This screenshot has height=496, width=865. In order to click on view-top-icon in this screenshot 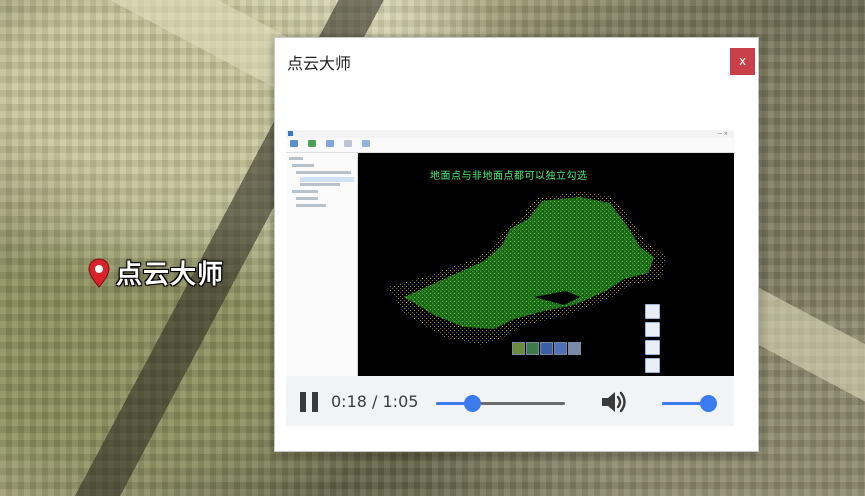, I will do `click(652, 329)`.